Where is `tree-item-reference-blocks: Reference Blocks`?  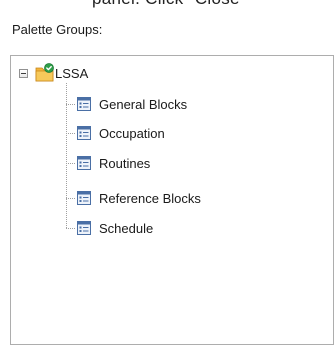
tree-item-reference-blocks: Reference Blocks is located at coordinates (138, 198).